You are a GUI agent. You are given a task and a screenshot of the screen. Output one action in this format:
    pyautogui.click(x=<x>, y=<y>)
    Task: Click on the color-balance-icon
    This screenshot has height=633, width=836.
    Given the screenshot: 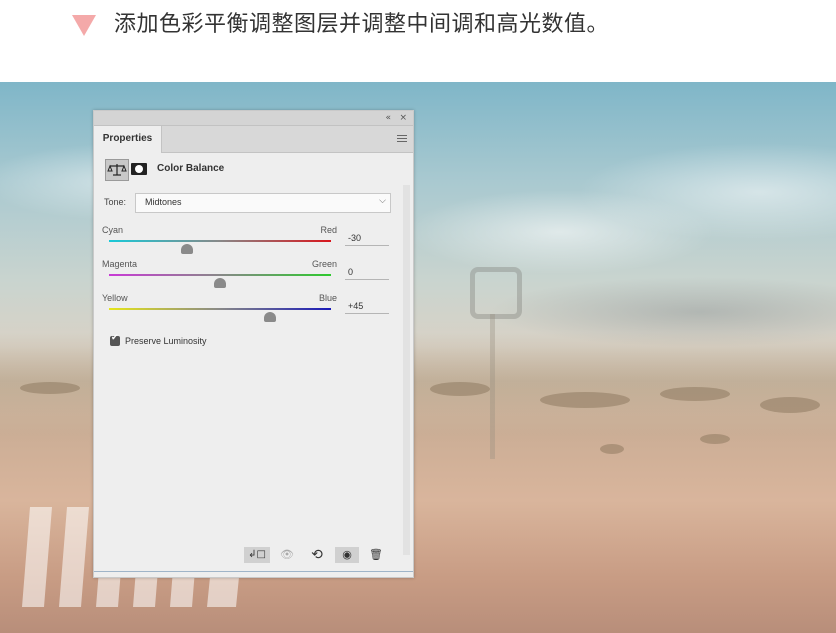 What is the action you would take?
    pyautogui.click(x=117, y=170)
    